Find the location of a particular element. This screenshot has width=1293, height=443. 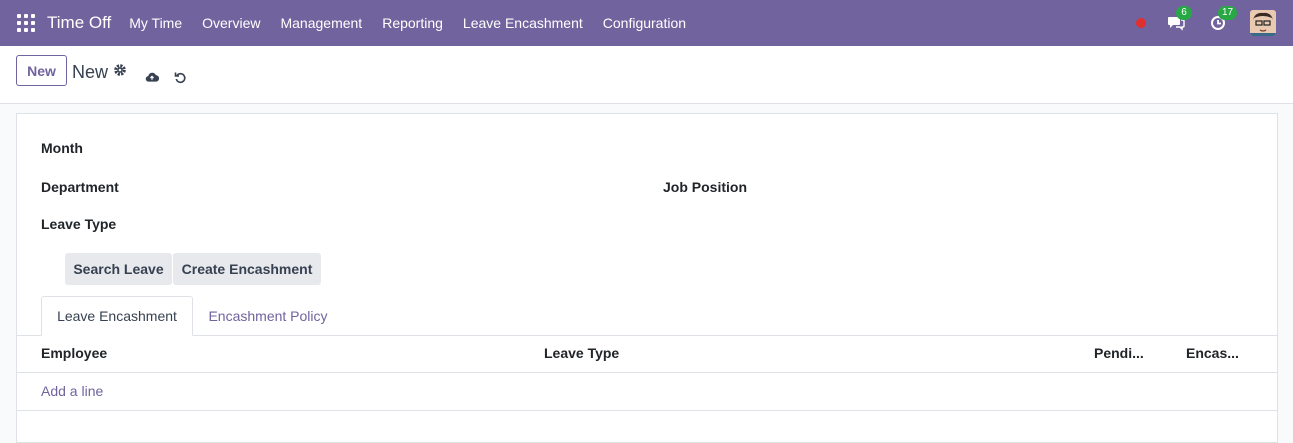

activities-button: 17 is located at coordinates (1223, 19).